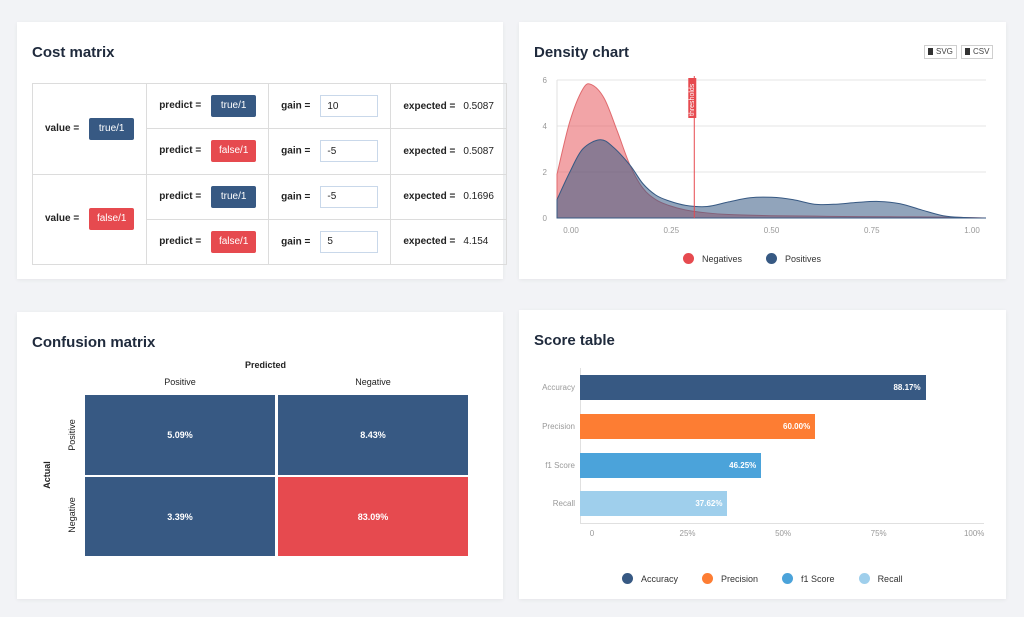 Image resolution: width=1024 pixels, height=617 pixels. What do you see at coordinates (448, 242) in the screenshot?
I see `expected-cell: expected = 4.154` at bounding box center [448, 242].